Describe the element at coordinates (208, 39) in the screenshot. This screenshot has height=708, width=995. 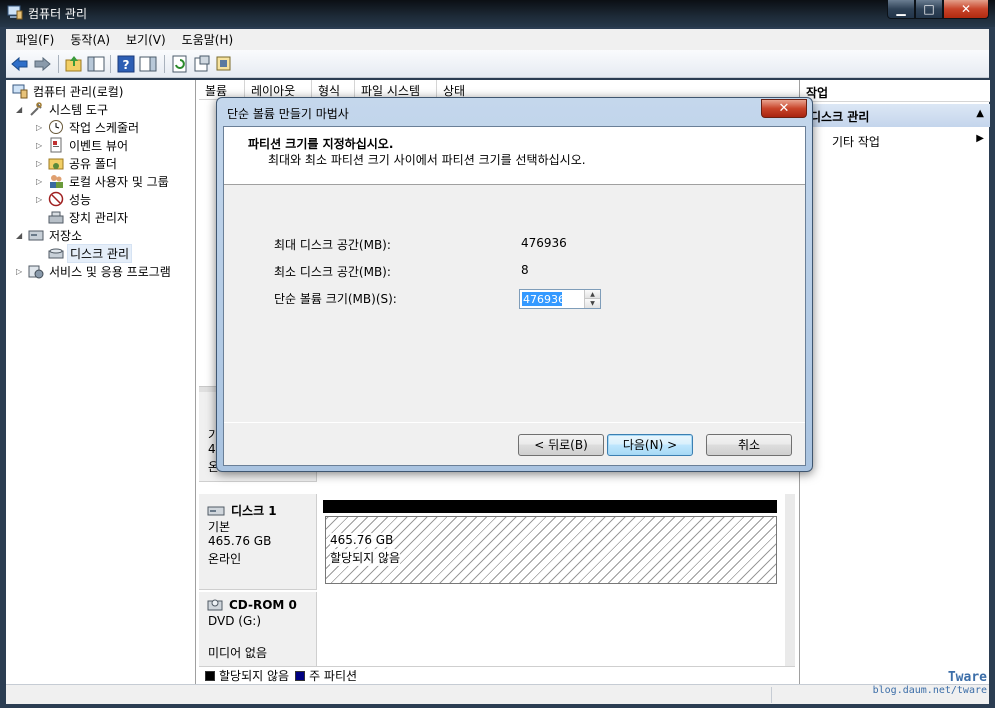
I see `menu-help: 도움말(H)` at that location.